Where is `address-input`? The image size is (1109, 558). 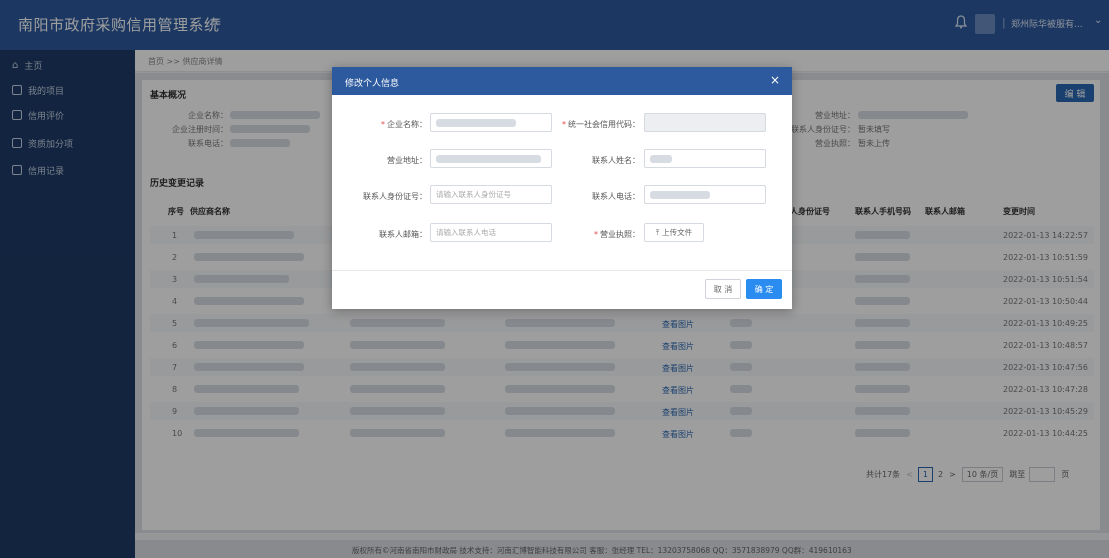 address-input is located at coordinates (491, 158).